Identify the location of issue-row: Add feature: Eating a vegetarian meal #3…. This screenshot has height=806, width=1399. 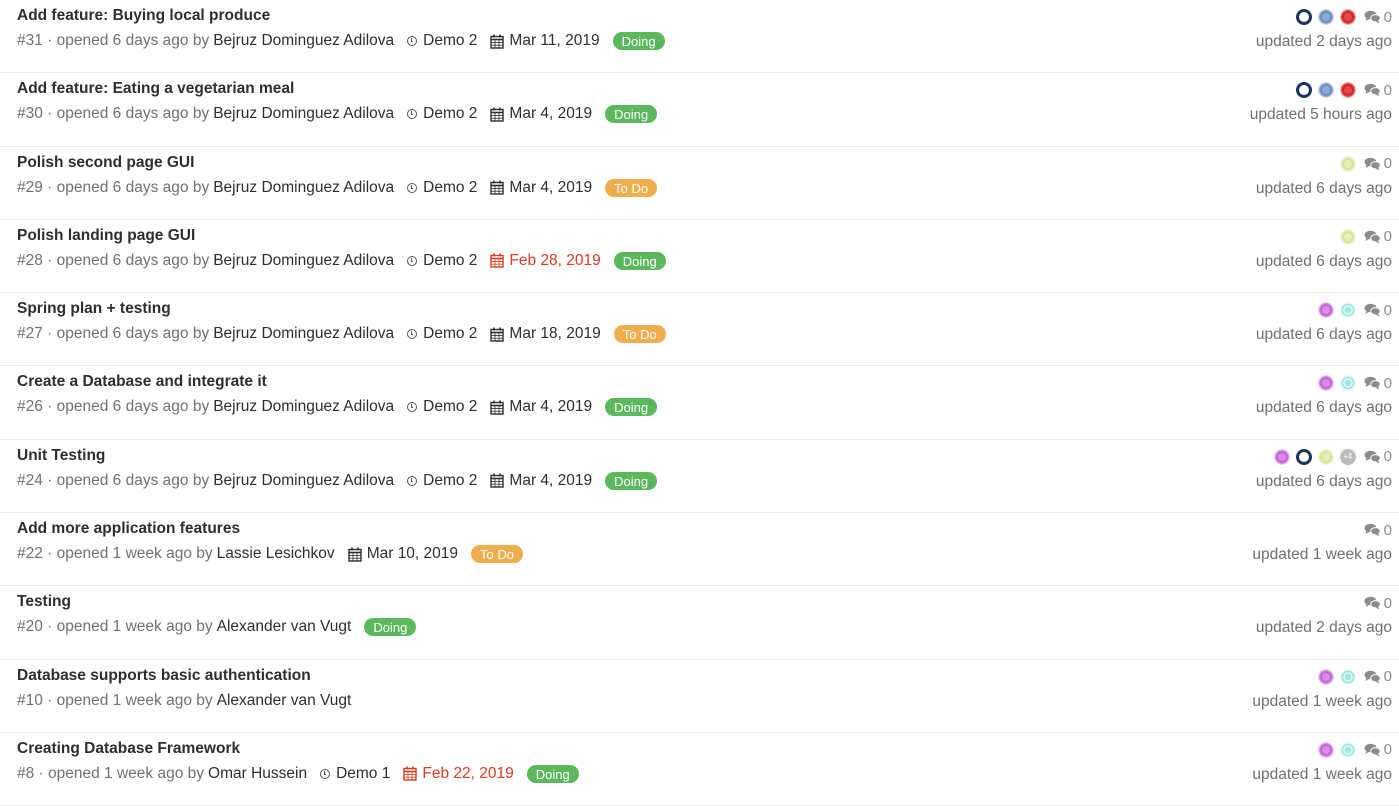
(699, 110).